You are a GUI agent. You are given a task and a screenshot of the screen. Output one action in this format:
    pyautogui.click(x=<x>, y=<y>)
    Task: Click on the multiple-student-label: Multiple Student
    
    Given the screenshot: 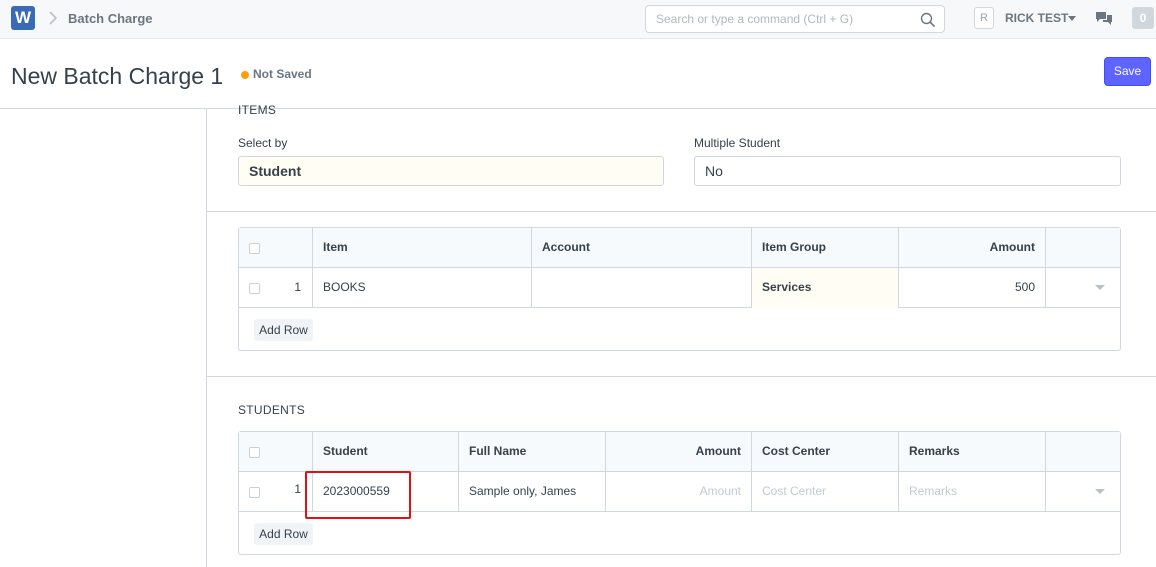 What is the action you would take?
    pyautogui.click(x=737, y=143)
    